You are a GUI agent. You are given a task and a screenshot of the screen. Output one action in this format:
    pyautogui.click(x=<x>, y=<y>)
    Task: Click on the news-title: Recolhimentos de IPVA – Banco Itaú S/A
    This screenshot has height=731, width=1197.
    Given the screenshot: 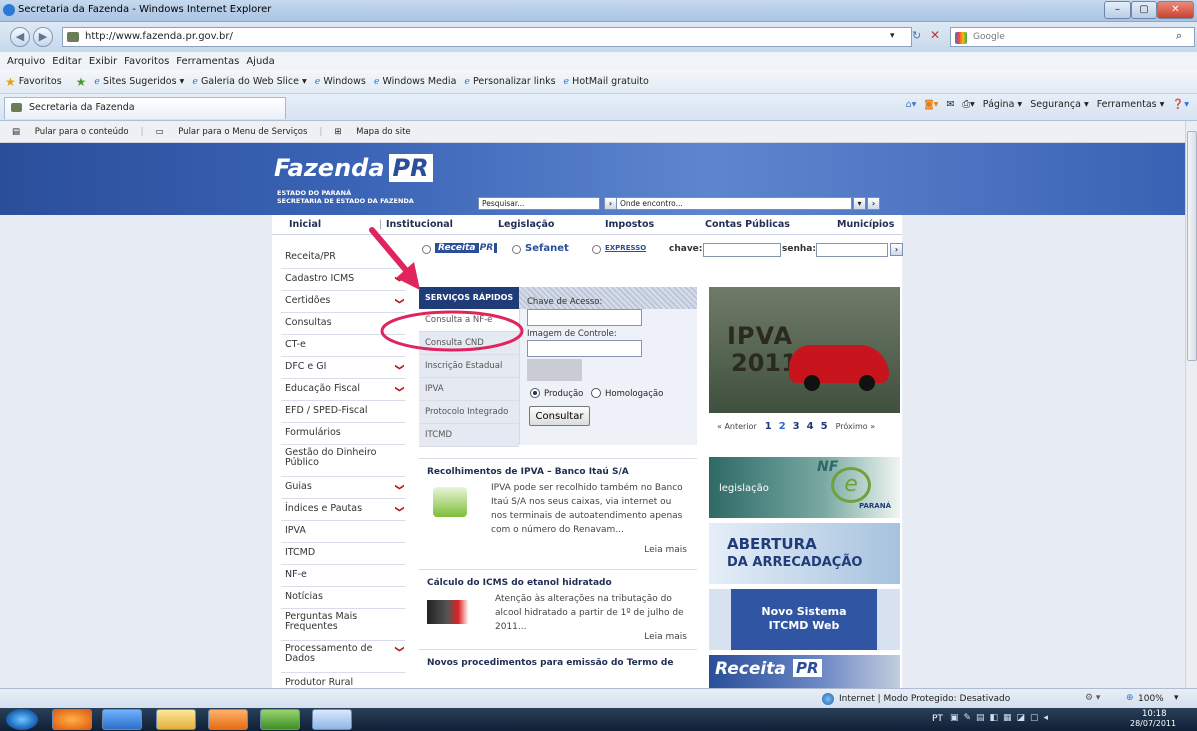 What is the action you would take?
    pyautogui.click(x=559, y=472)
    